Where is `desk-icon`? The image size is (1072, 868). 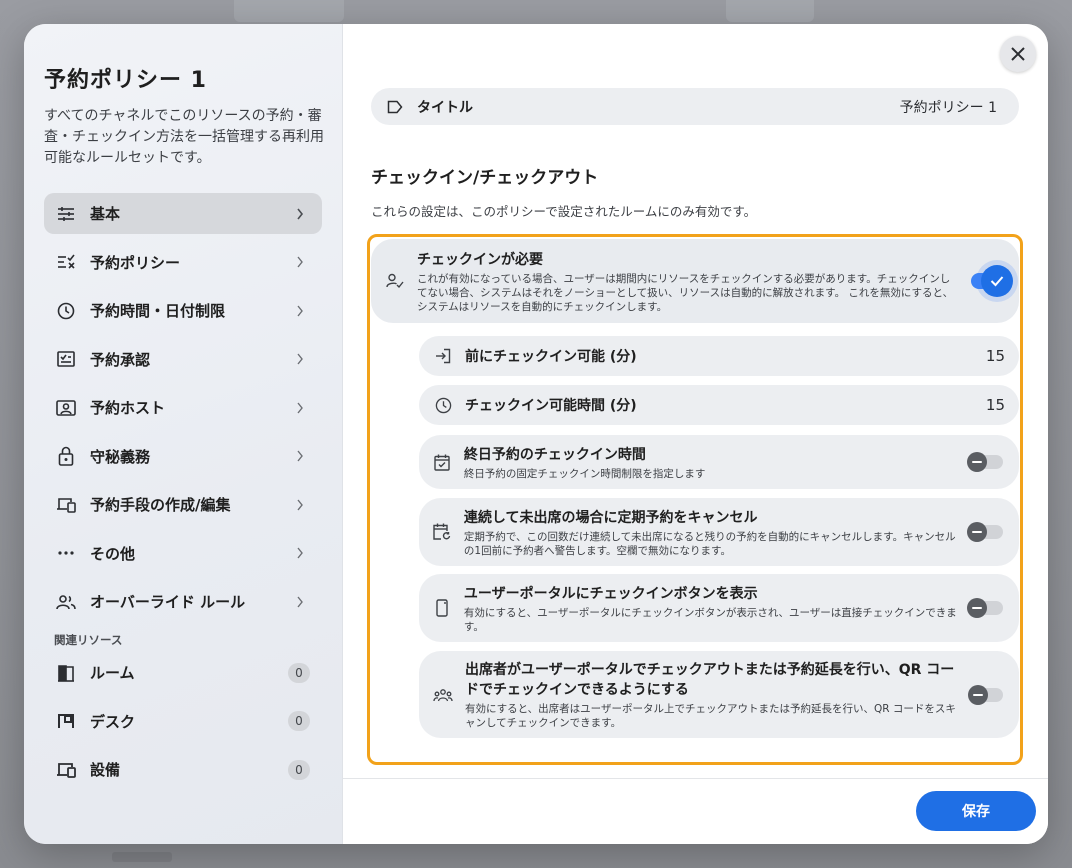
desk-icon is located at coordinates (66, 721).